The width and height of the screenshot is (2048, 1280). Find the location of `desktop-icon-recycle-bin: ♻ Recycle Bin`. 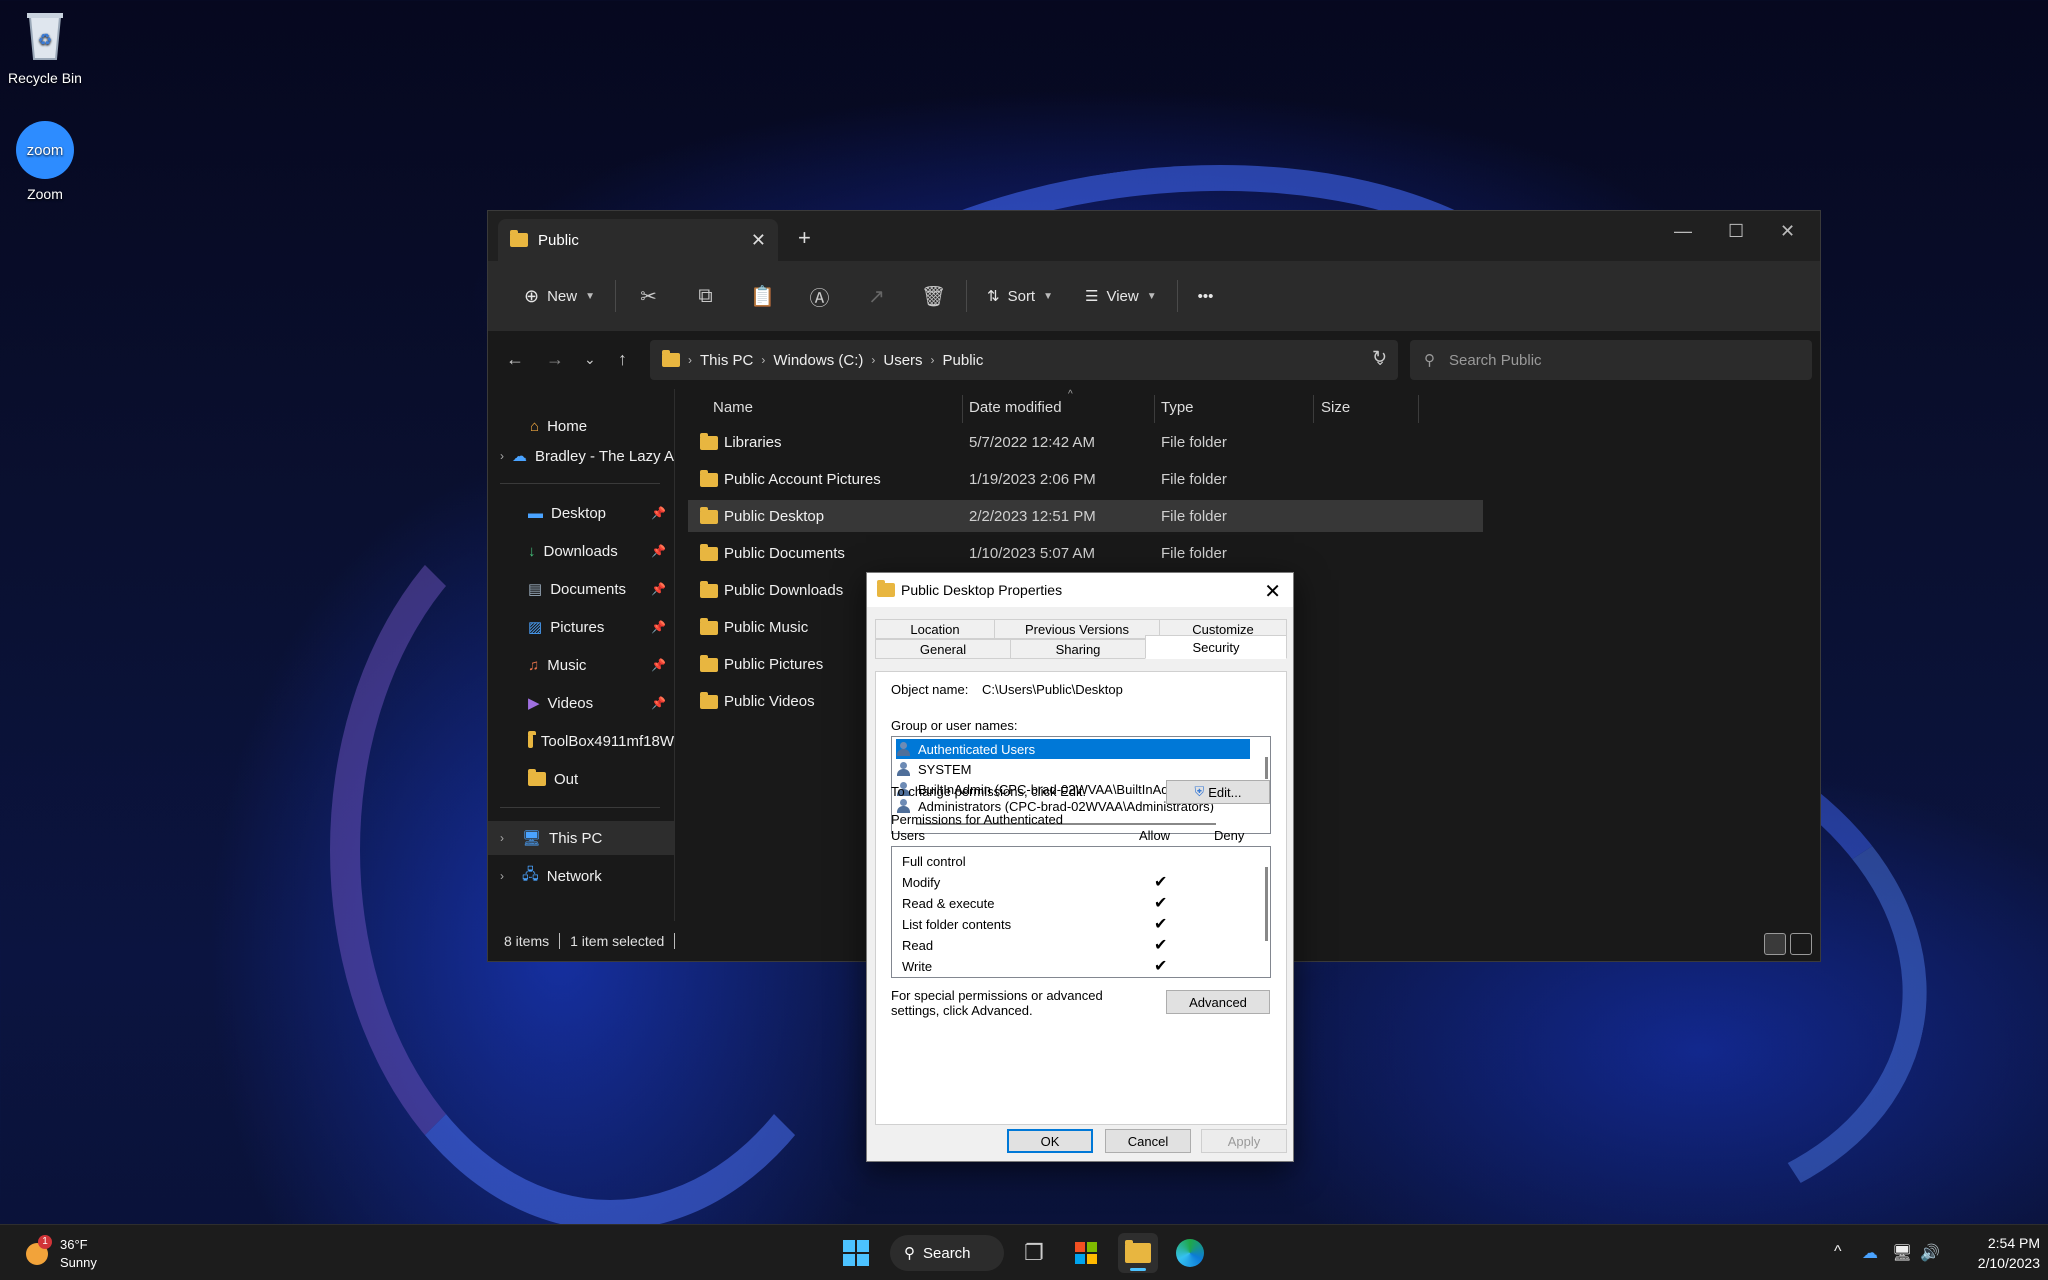

desktop-icon-recycle-bin: ♻ Recycle Bin is located at coordinates (45, 45).